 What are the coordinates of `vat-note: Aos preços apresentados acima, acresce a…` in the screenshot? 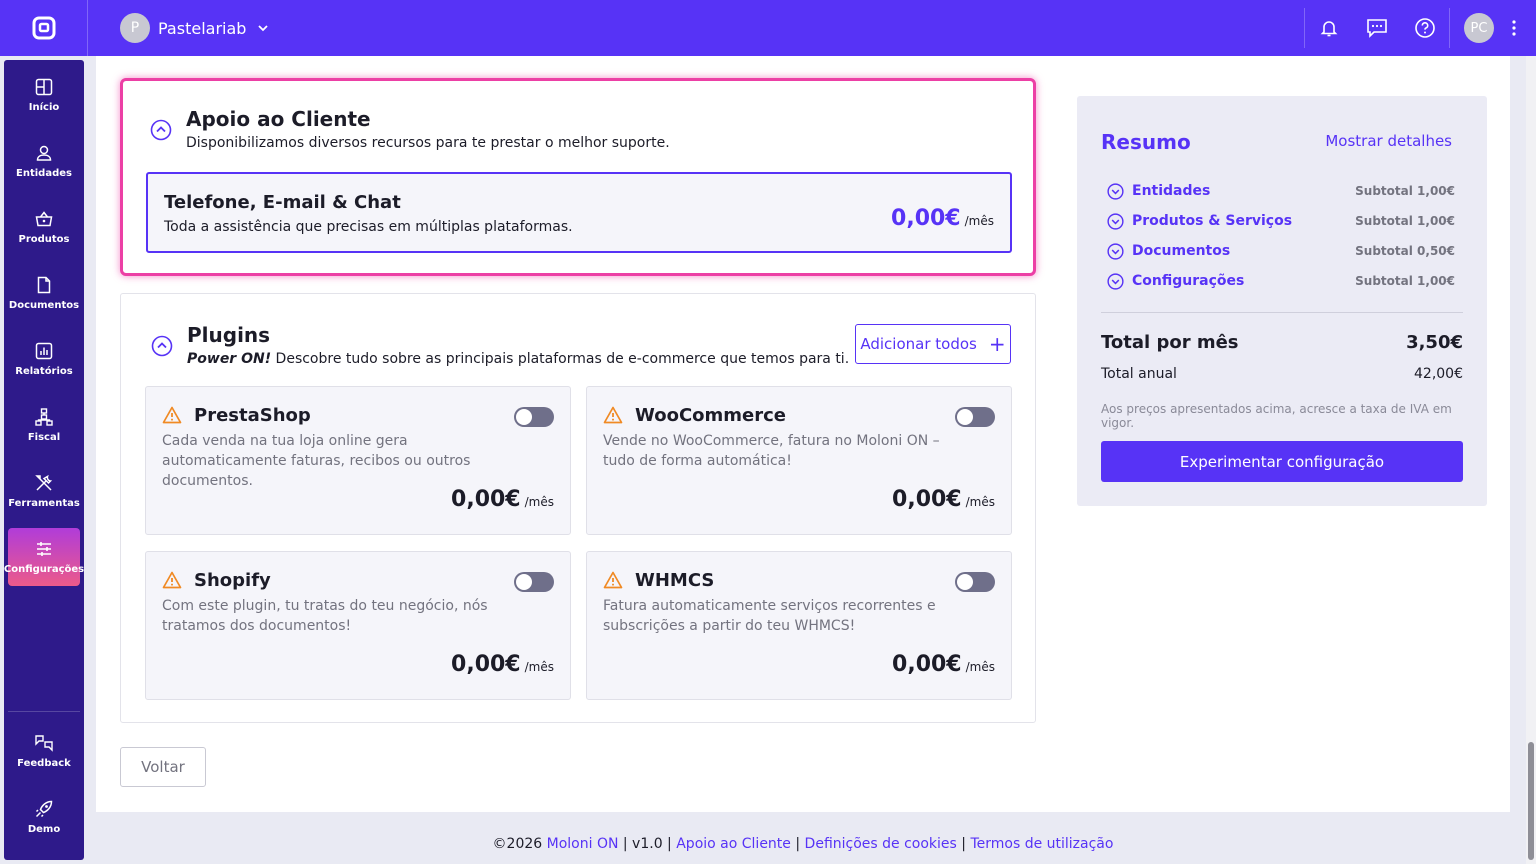 It's located at (1276, 416).